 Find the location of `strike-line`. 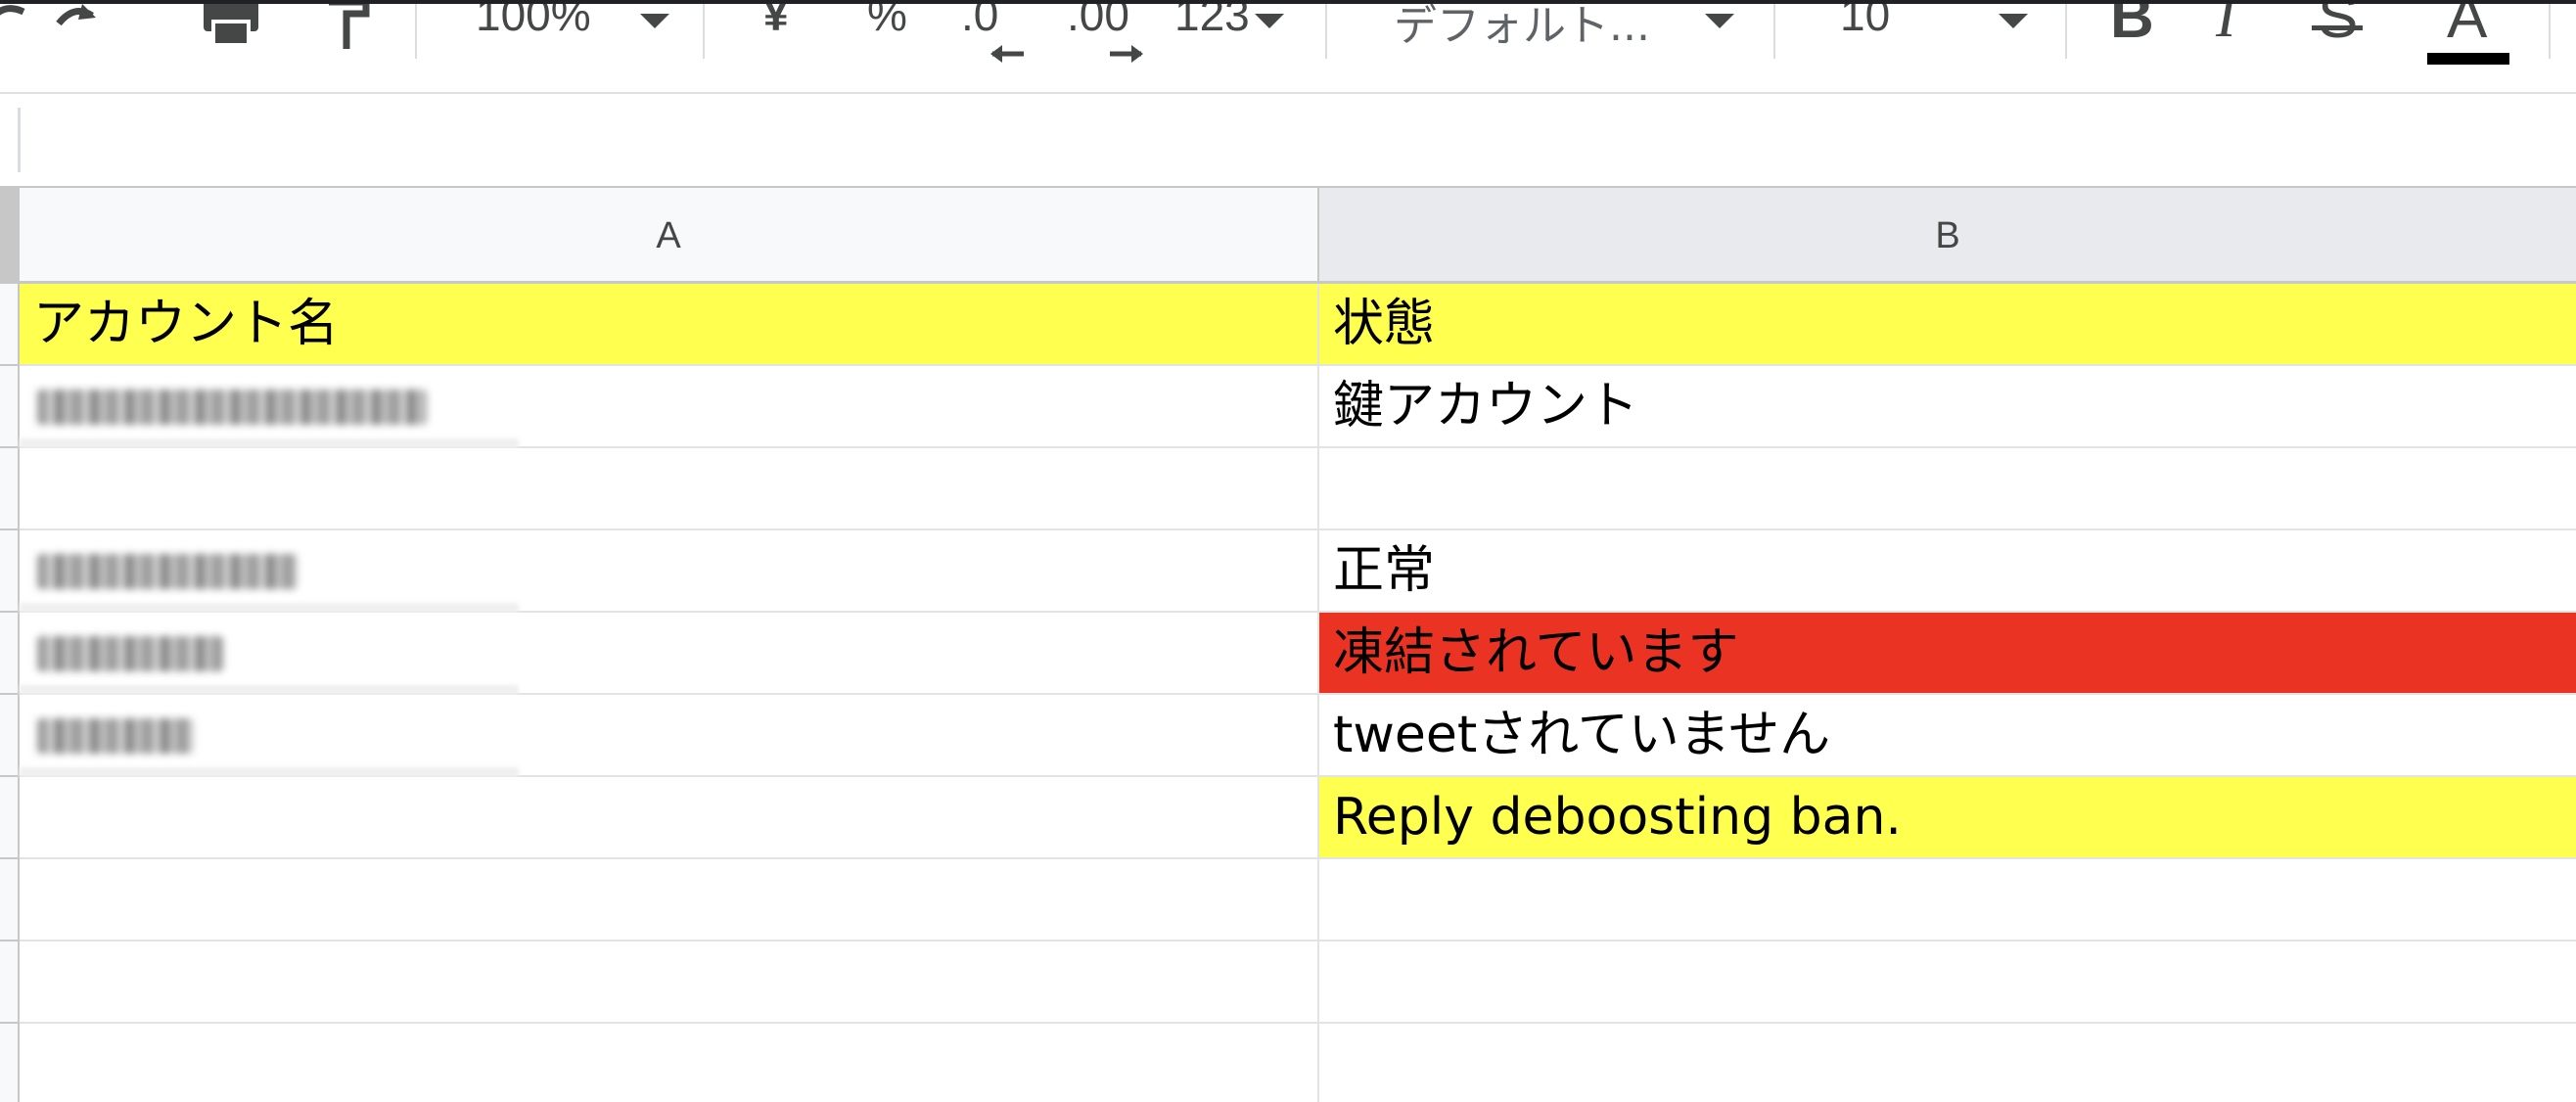

strike-line is located at coordinates (2337, 27).